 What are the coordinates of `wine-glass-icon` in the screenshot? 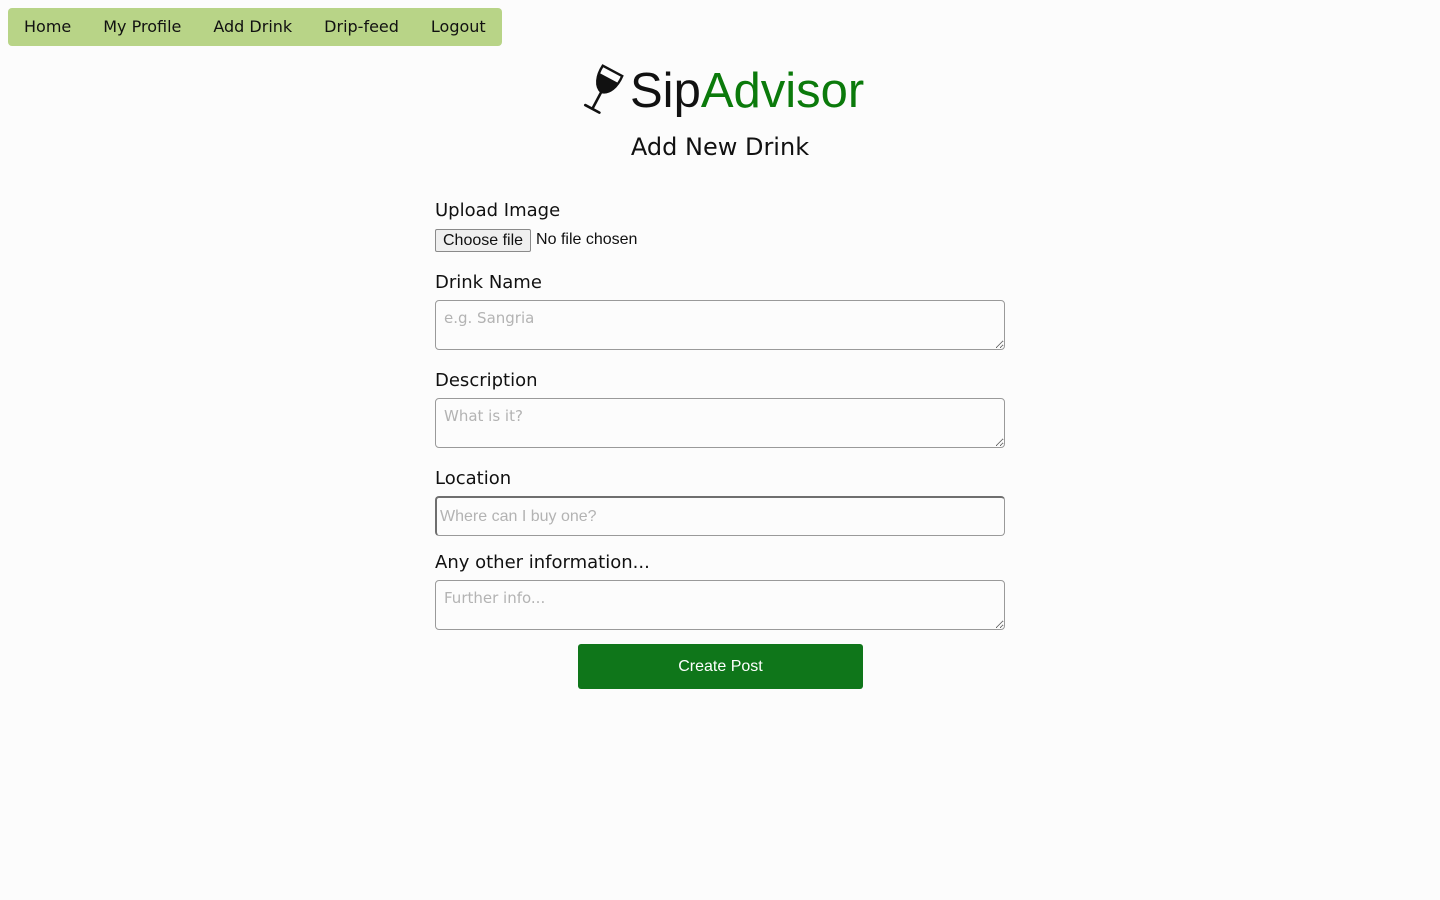 It's located at (603, 89).